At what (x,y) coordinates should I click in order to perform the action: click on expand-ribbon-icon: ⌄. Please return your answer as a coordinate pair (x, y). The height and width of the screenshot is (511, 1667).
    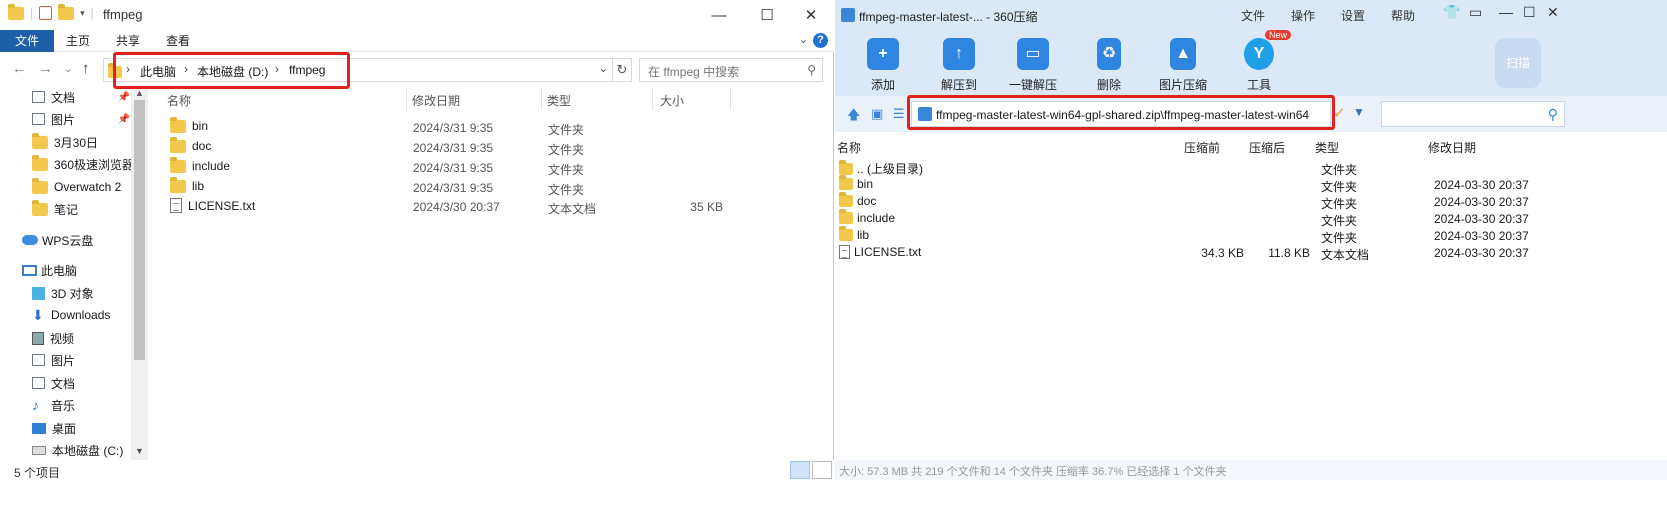
    Looking at the image, I should click on (803, 39).